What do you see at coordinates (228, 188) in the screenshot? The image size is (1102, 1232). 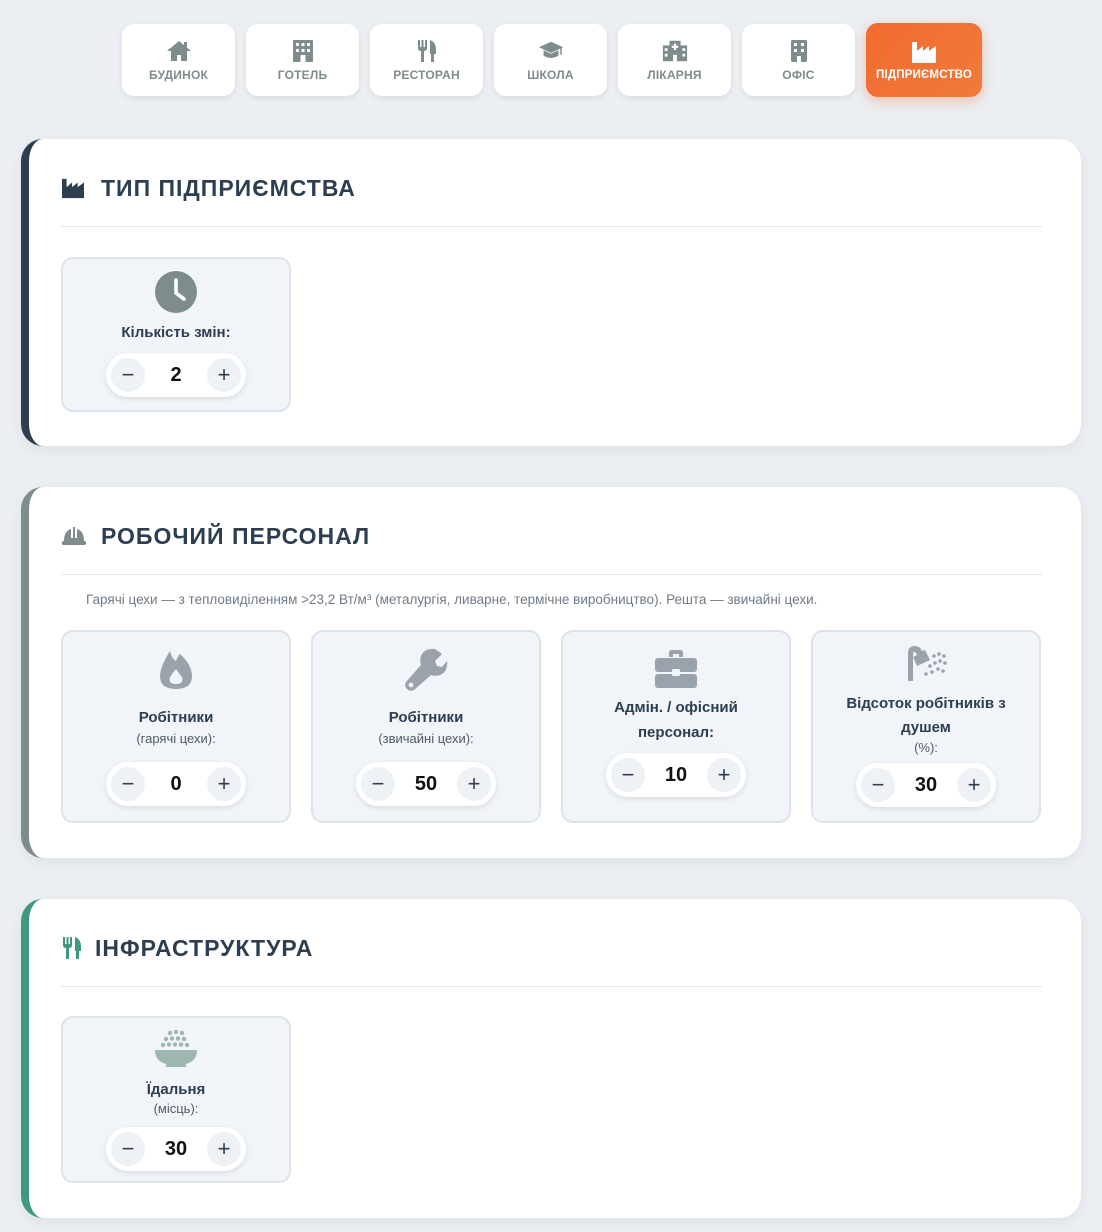 I see `section-title: ТИП ПІДПРИЄМСТВА` at bounding box center [228, 188].